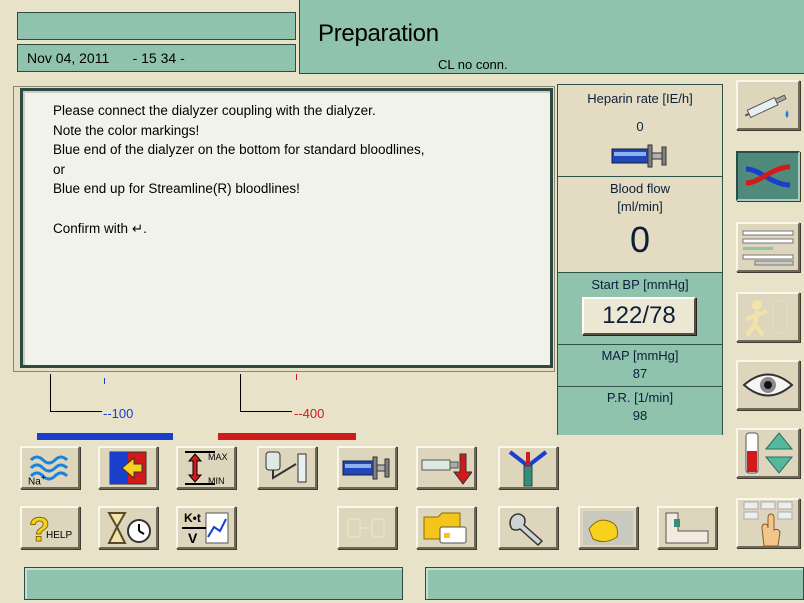  I want to click on disabled-function-button, so click(367, 527).